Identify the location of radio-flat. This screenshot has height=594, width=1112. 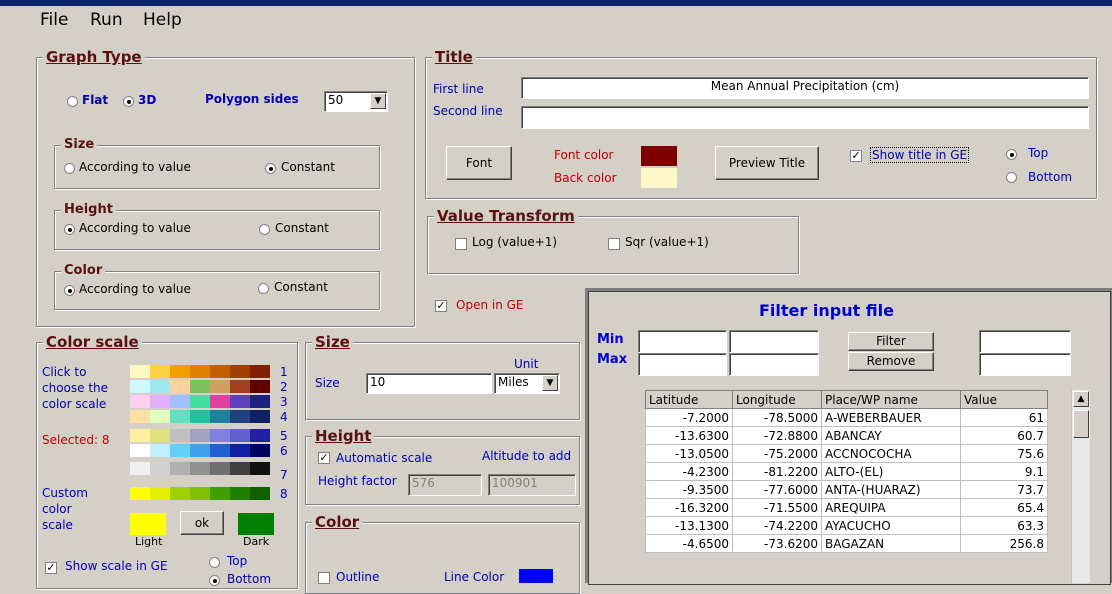
(72, 101).